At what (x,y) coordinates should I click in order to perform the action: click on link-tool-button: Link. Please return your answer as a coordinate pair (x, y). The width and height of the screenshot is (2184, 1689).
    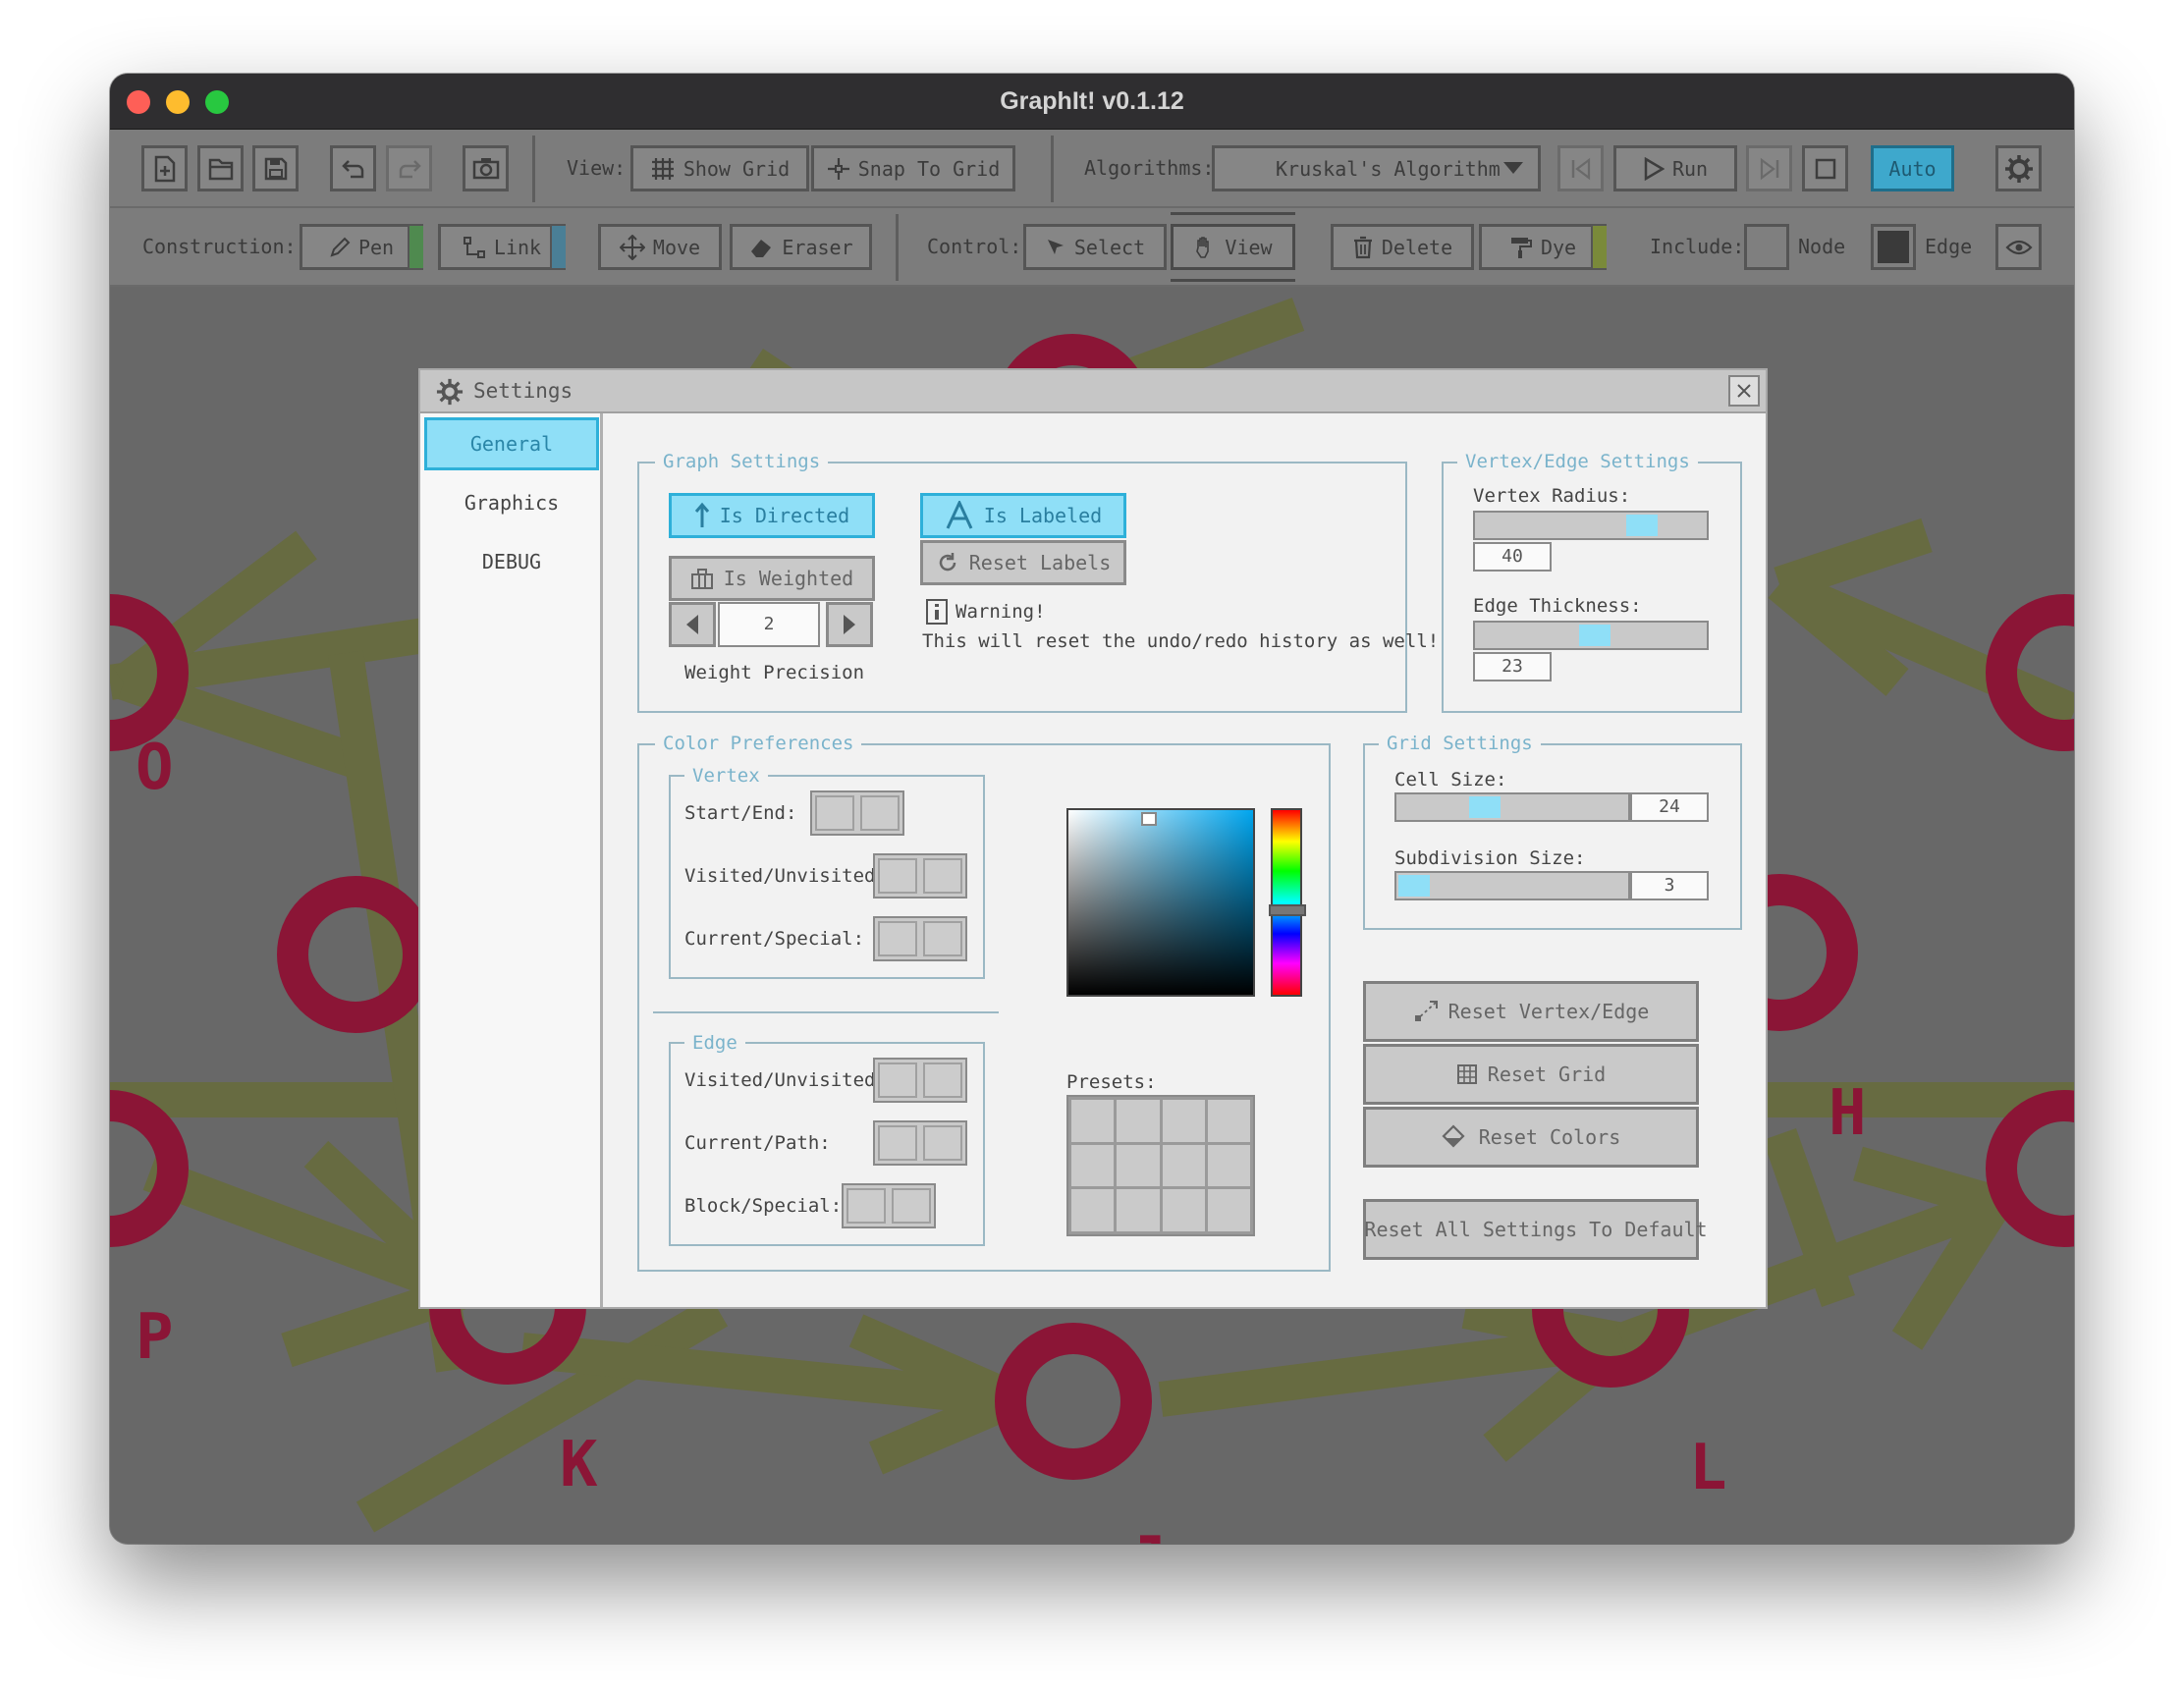
    Looking at the image, I should click on (502, 247).